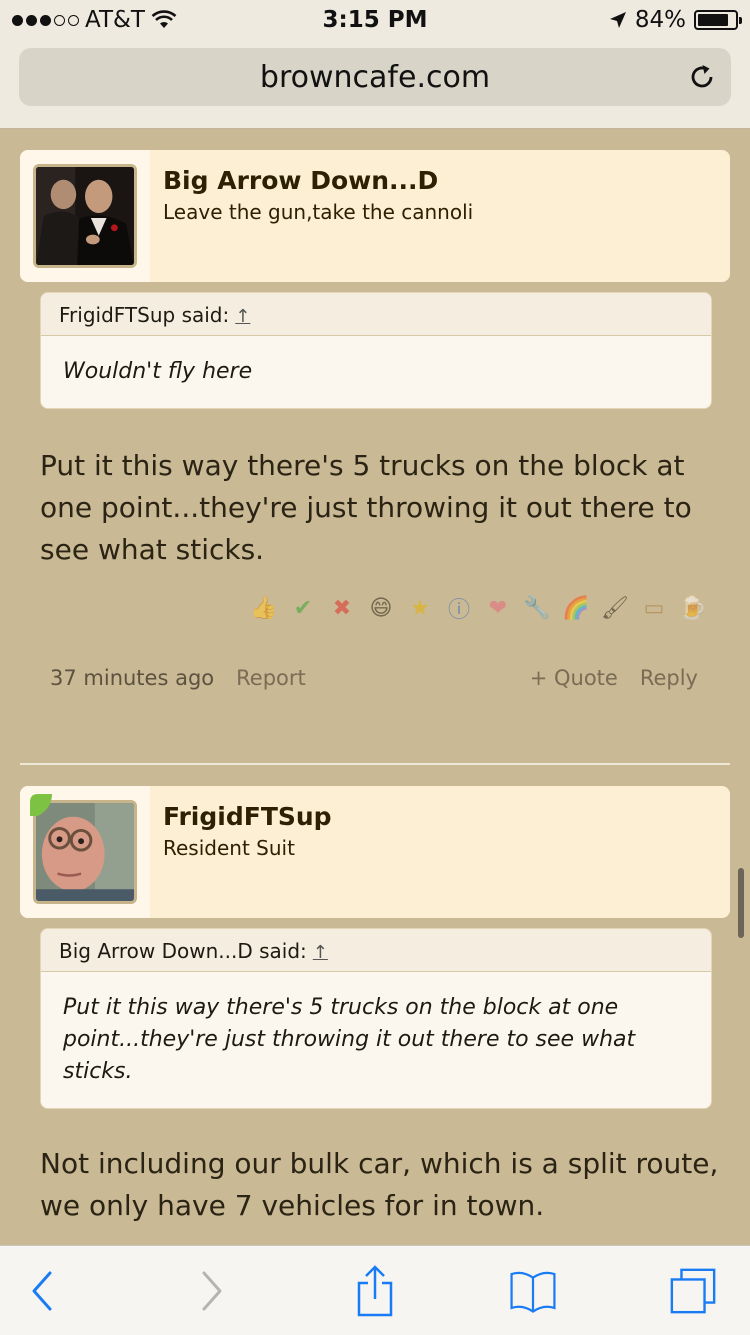  I want to click on quote-author: FrigidFTSup said:, so click(144, 315).